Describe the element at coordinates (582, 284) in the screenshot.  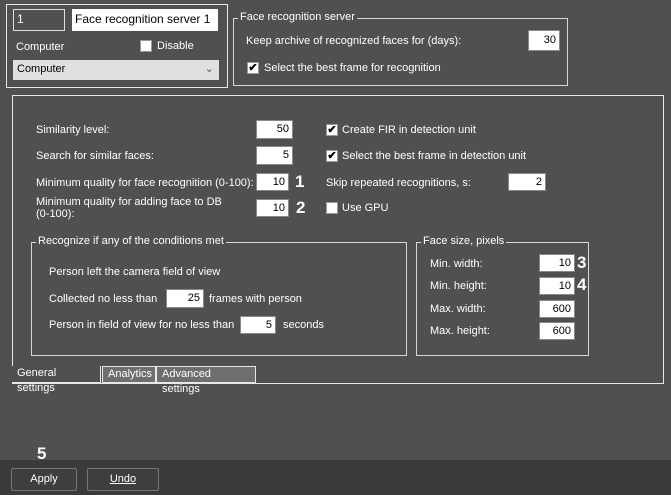
I see `callout-4: 4` at that location.